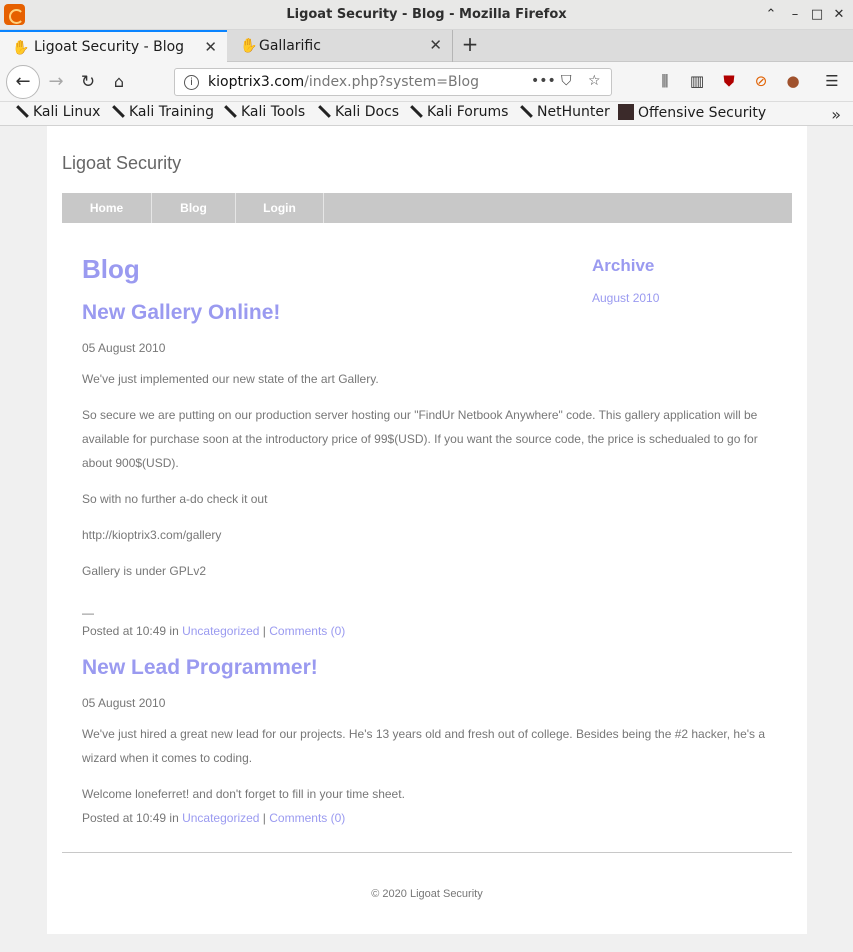  What do you see at coordinates (427, 894) in the screenshot?
I see `site-footer: © 2020 Ligoat Security` at bounding box center [427, 894].